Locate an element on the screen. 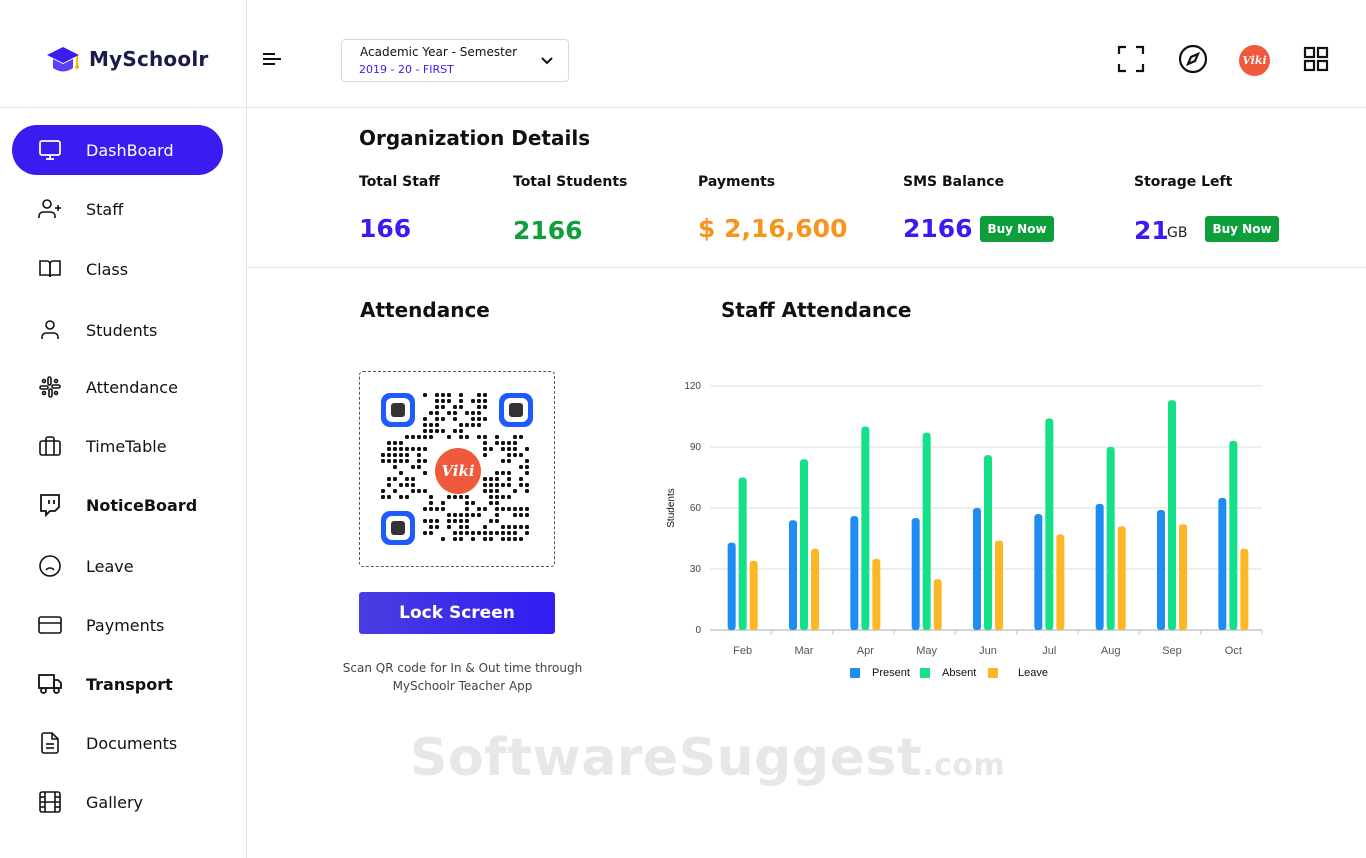 The width and height of the screenshot is (1366, 858). qr-caption-line-2: MySchoolr Teacher App is located at coordinates (462, 686).